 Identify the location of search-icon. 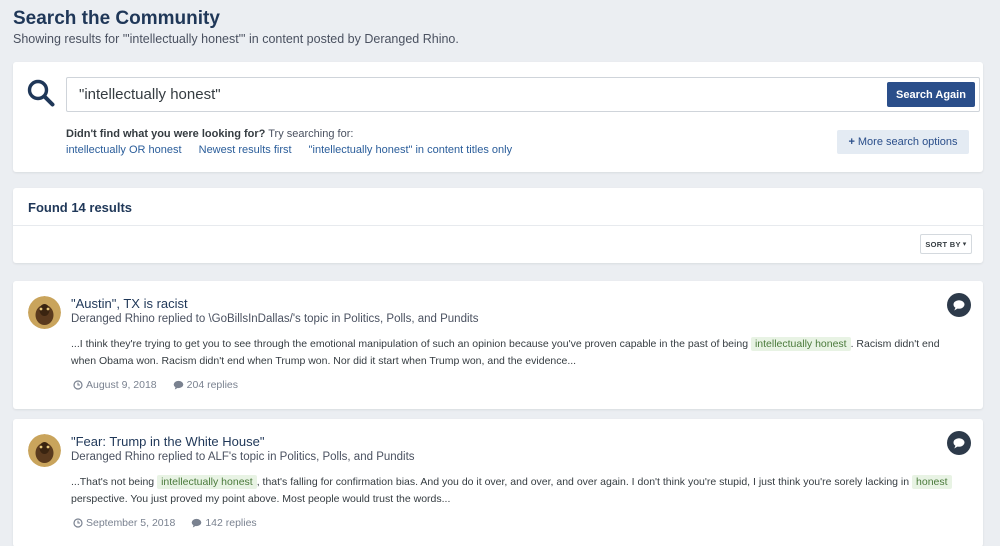
(41, 93).